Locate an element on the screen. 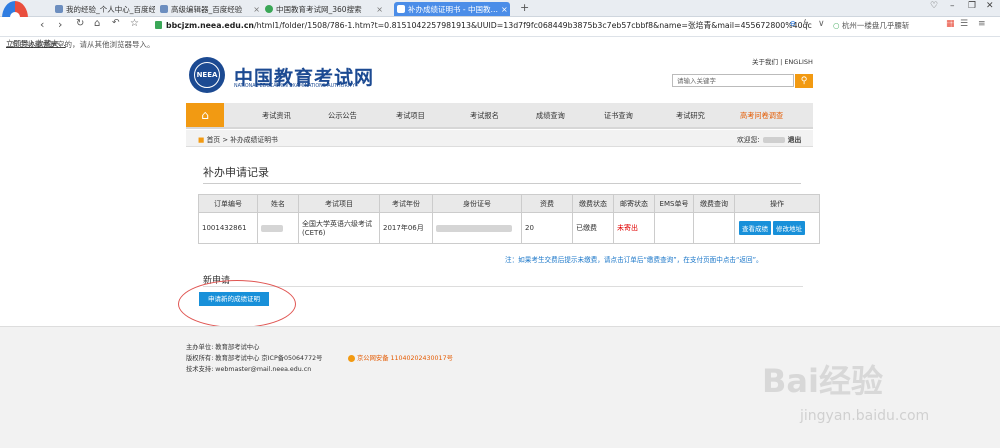  close-window-icon: ✕ is located at coordinates (990, 6).